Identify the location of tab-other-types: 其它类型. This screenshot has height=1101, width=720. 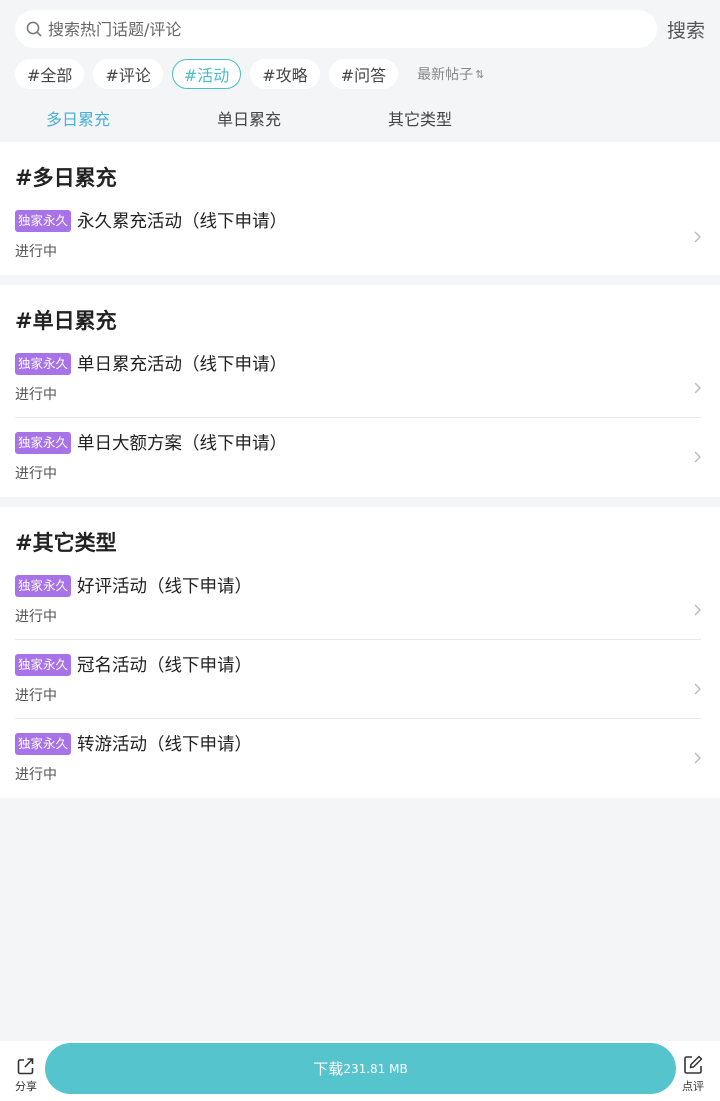
(420, 118).